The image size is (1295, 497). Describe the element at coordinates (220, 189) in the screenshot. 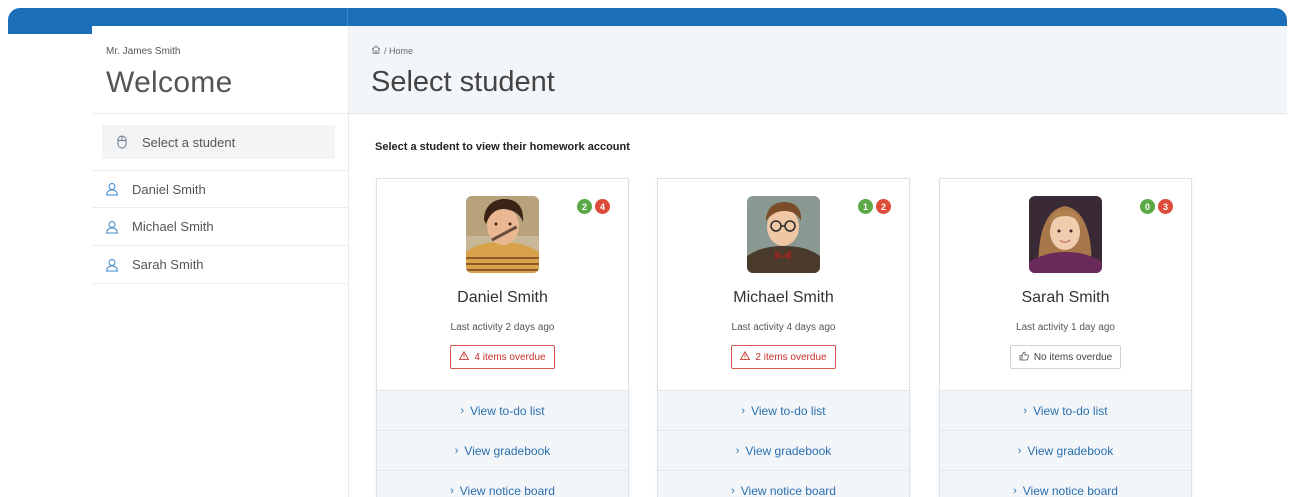

I see `sidebar-item-daniel: Daniel Smith` at that location.